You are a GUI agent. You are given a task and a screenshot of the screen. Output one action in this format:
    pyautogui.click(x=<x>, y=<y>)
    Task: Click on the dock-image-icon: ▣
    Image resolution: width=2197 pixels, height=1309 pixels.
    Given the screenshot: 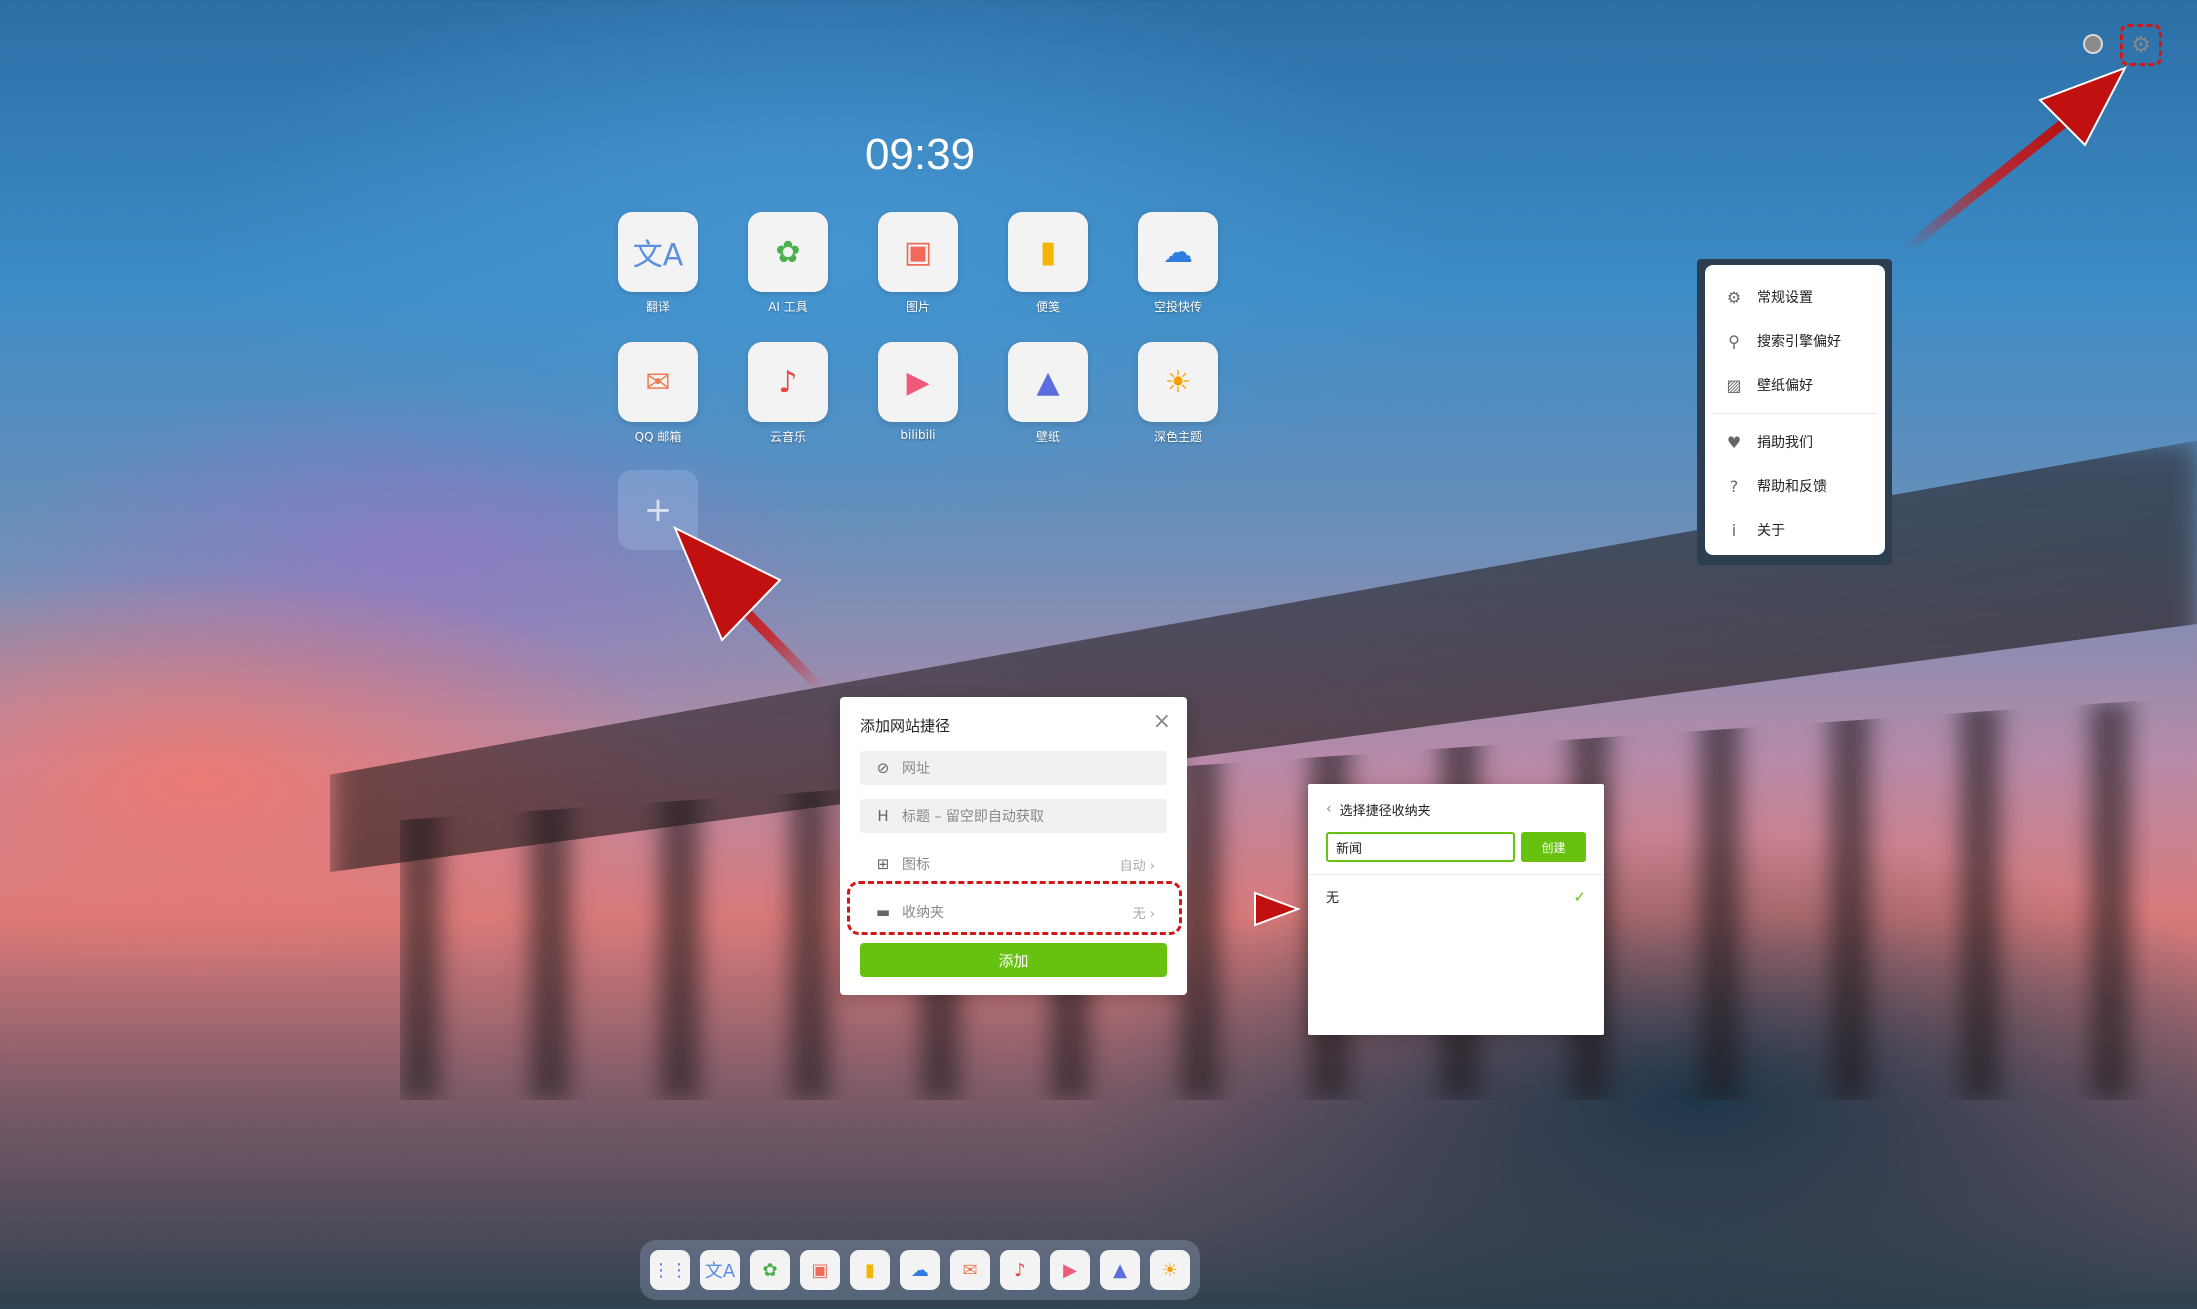 What is the action you would take?
    pyautogui.click(x=820, y=1270)
    